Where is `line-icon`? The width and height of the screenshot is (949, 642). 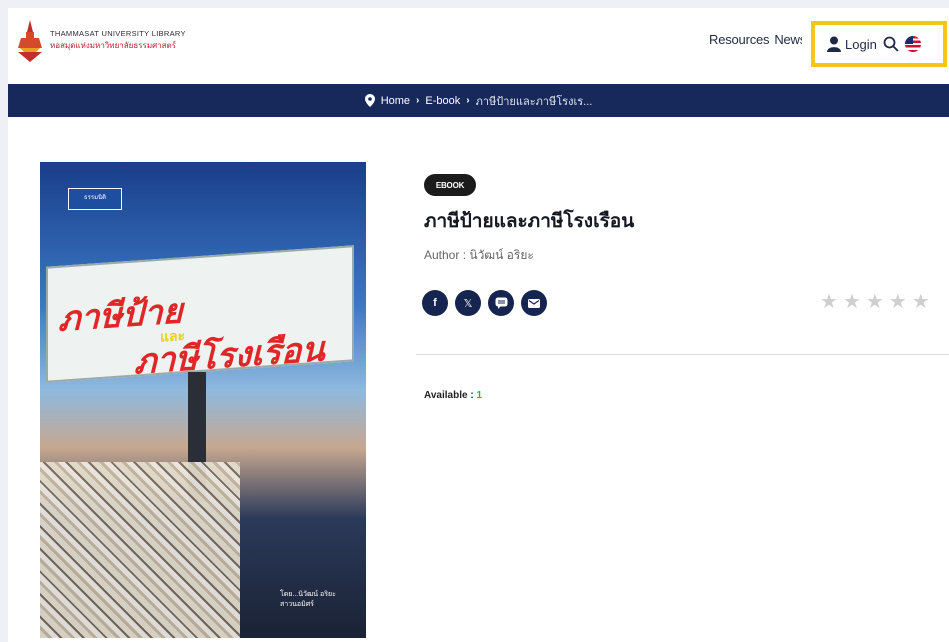
line-icon is located at coordinates (501, 303).